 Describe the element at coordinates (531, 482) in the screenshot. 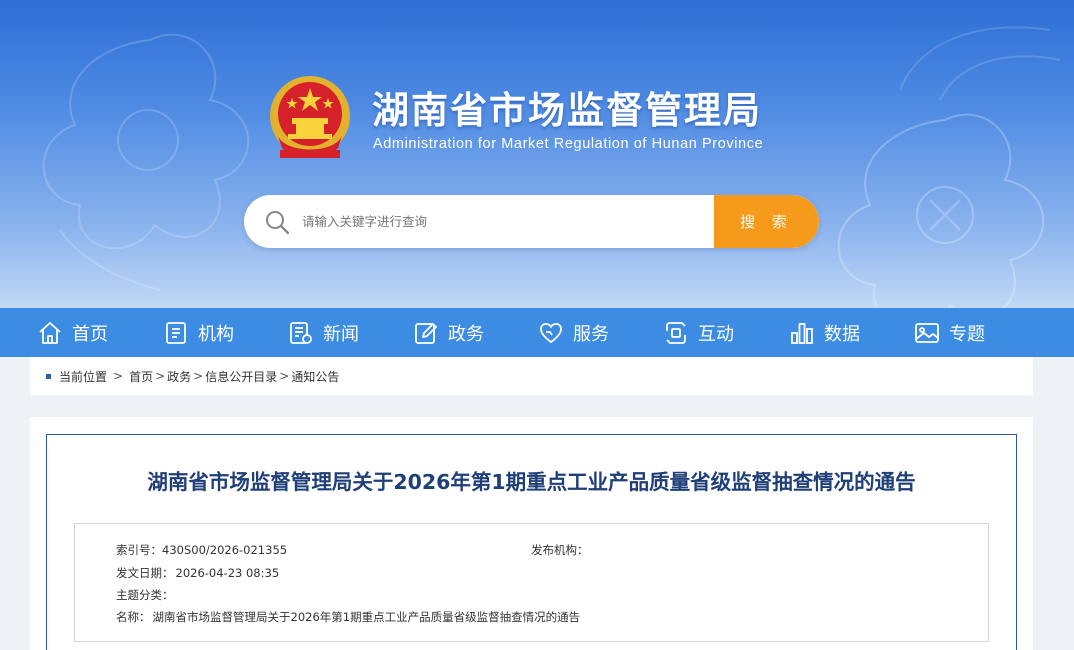

I see `article-title: 湖南省市场监督管理局关于2026年第1期重点工业产品质量省级监督抽查情况的通告` at that location.